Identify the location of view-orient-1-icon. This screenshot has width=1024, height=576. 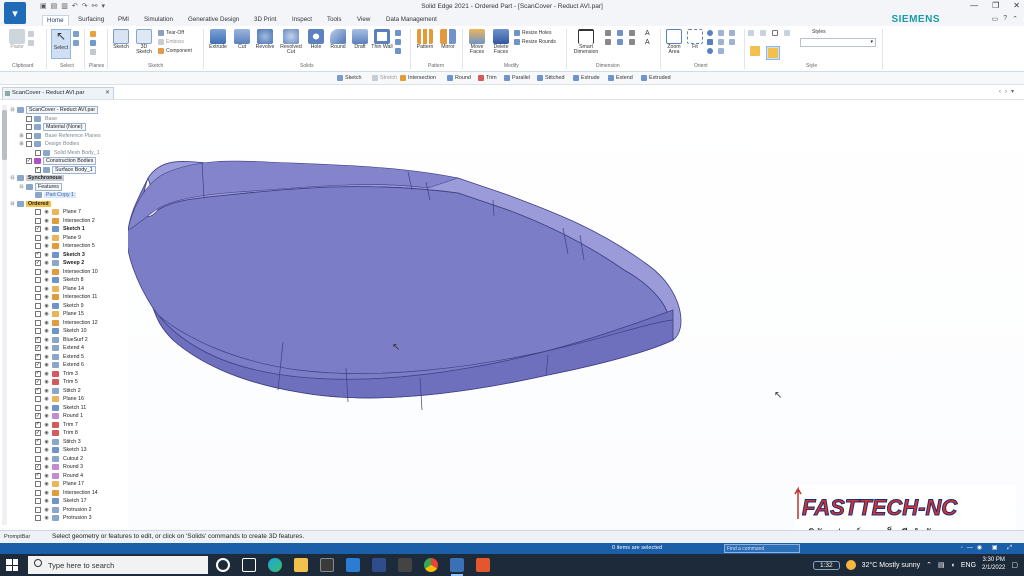
(721, 33).